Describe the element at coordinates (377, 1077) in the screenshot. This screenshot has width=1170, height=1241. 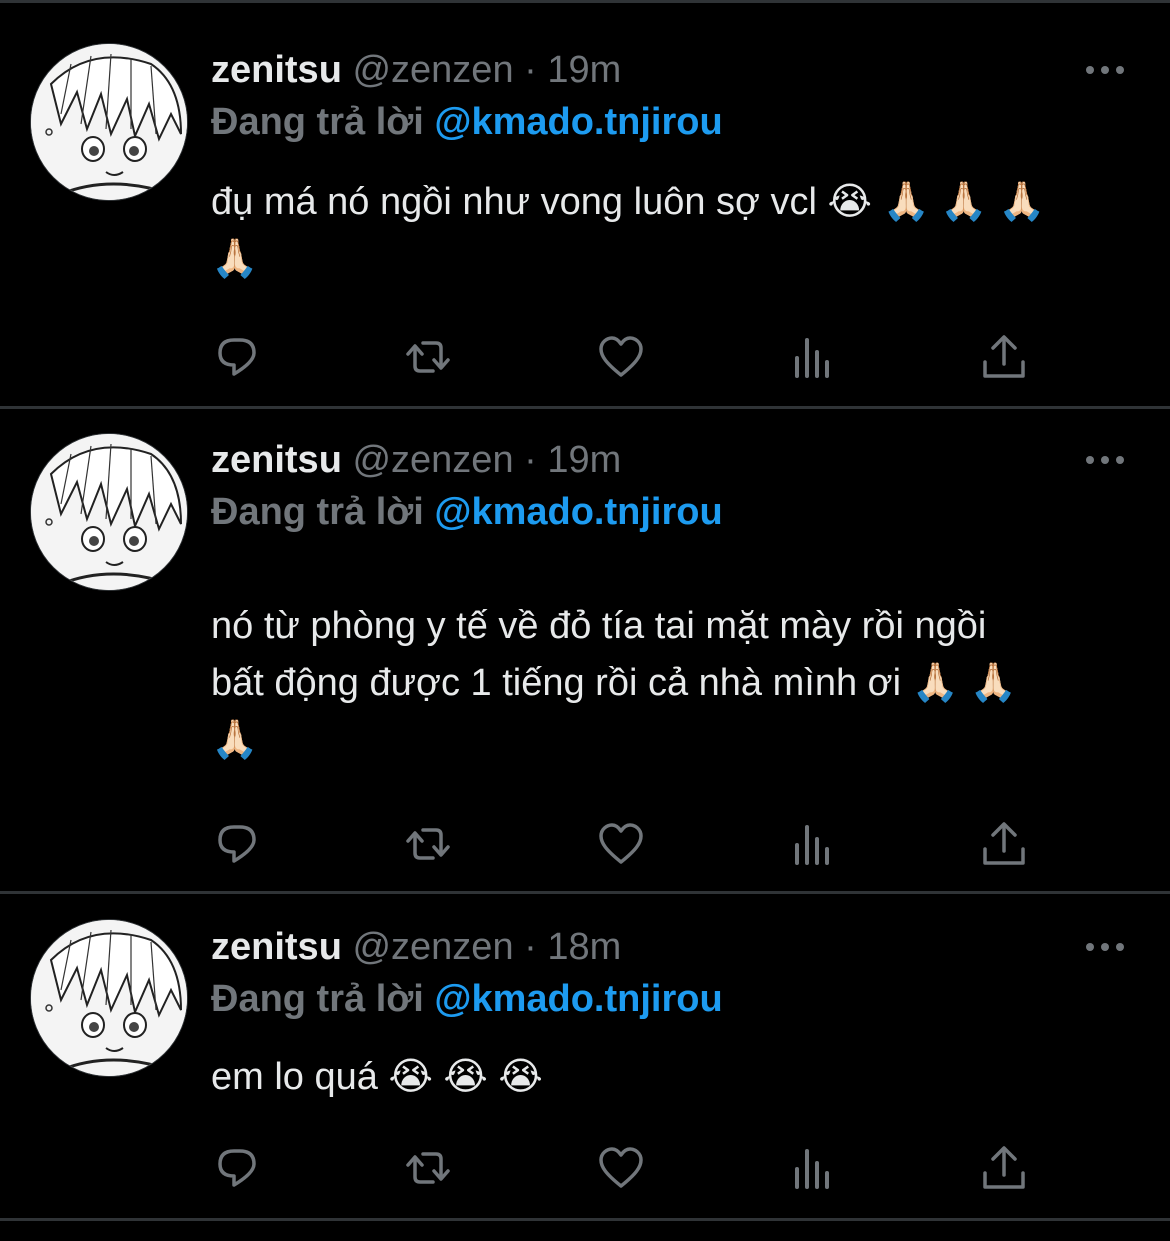
I see `tweet-text: em lo quá 😭 😭 😭` at that location.